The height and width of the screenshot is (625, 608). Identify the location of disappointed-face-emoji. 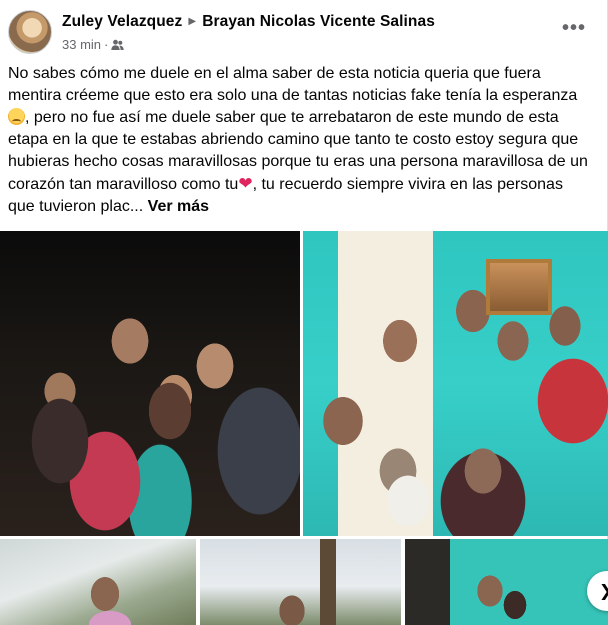
(16, 116).